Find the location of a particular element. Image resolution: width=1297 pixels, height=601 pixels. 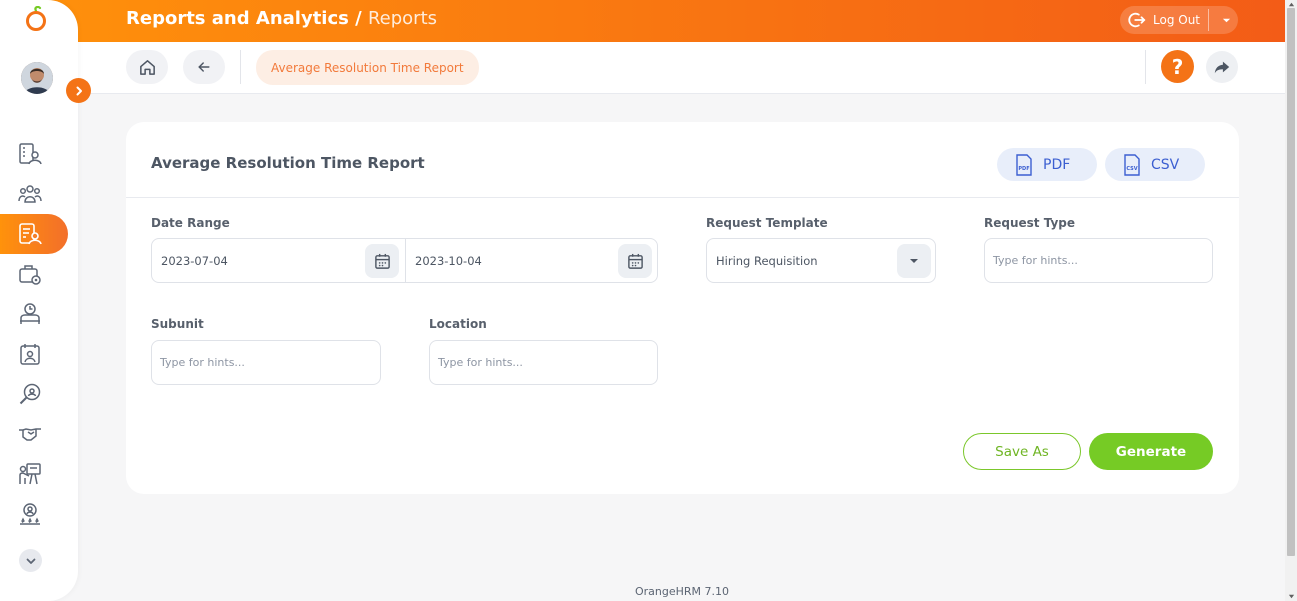

date-range-divider is located at coordinates (405, 260).